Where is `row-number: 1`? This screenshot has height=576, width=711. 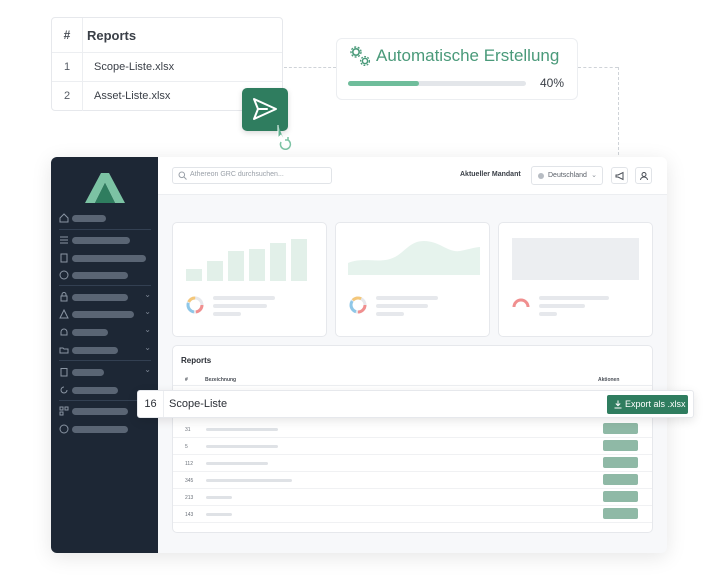 row-number: 1 is located at coordinates (67, 67).